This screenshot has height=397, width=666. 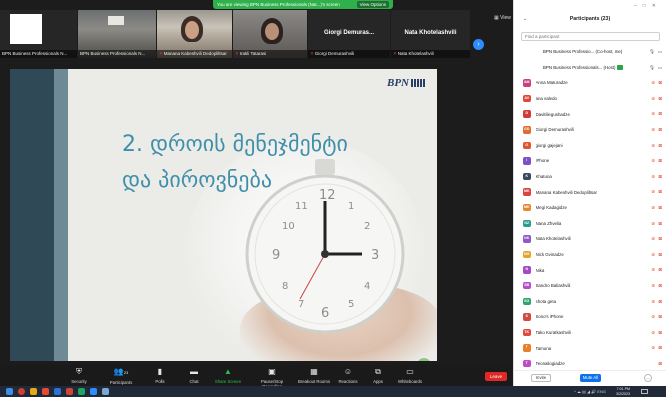 What do you see at coordinates (228, 375) in the screenshot?
I see `share-screen-button: ▲ Share Screen` at bounding box center [228, 375].